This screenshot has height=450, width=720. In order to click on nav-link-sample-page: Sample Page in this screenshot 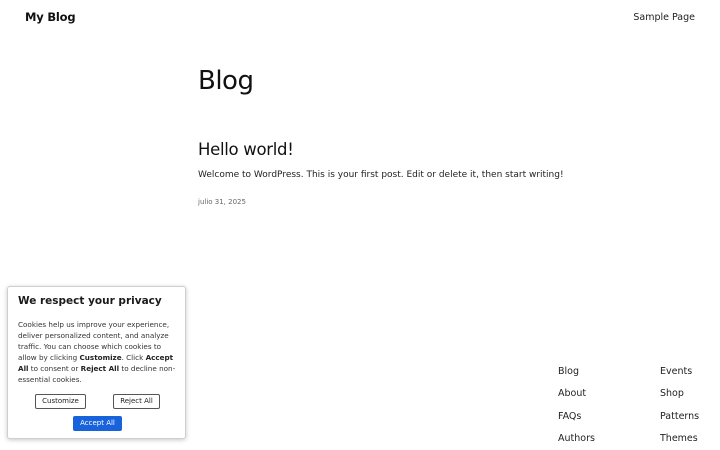, I will do `click(664, 17)`.